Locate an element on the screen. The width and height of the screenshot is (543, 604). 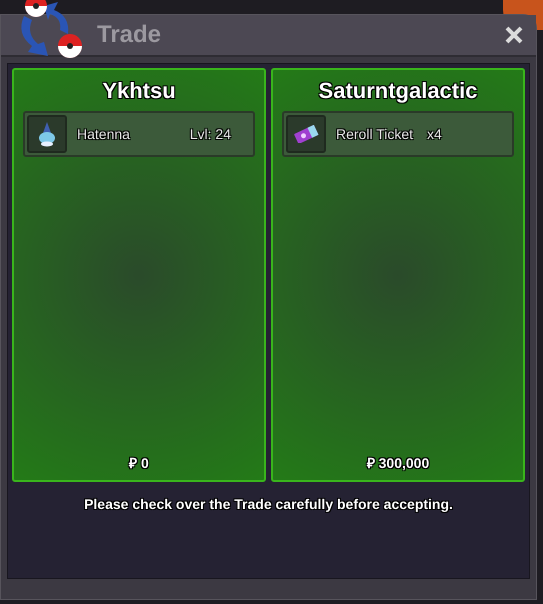
offer-detail: x4 is located at coordinates (434, 134).